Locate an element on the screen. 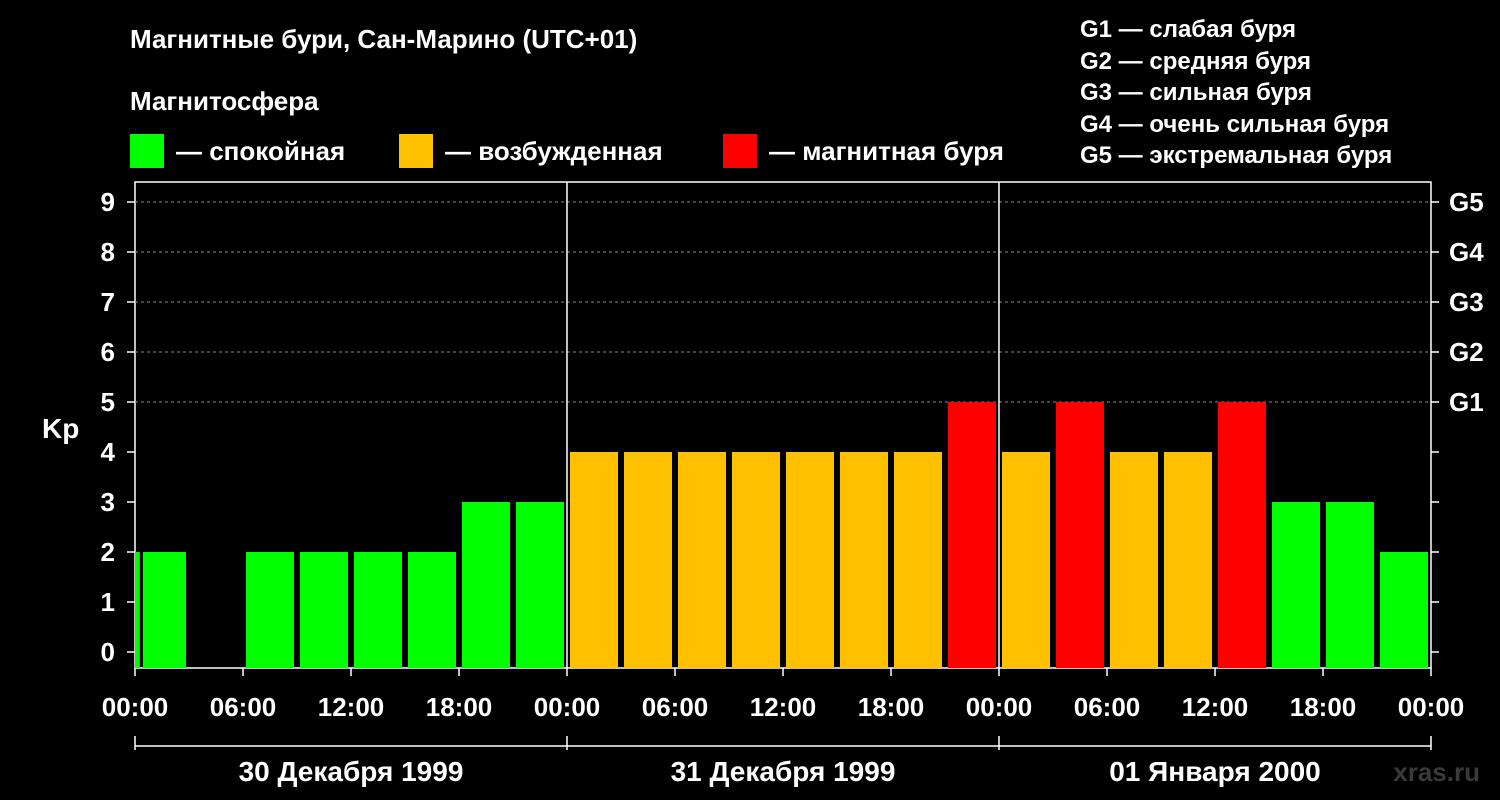  y-axis-label: Kp is located at coordinates (60, 428).